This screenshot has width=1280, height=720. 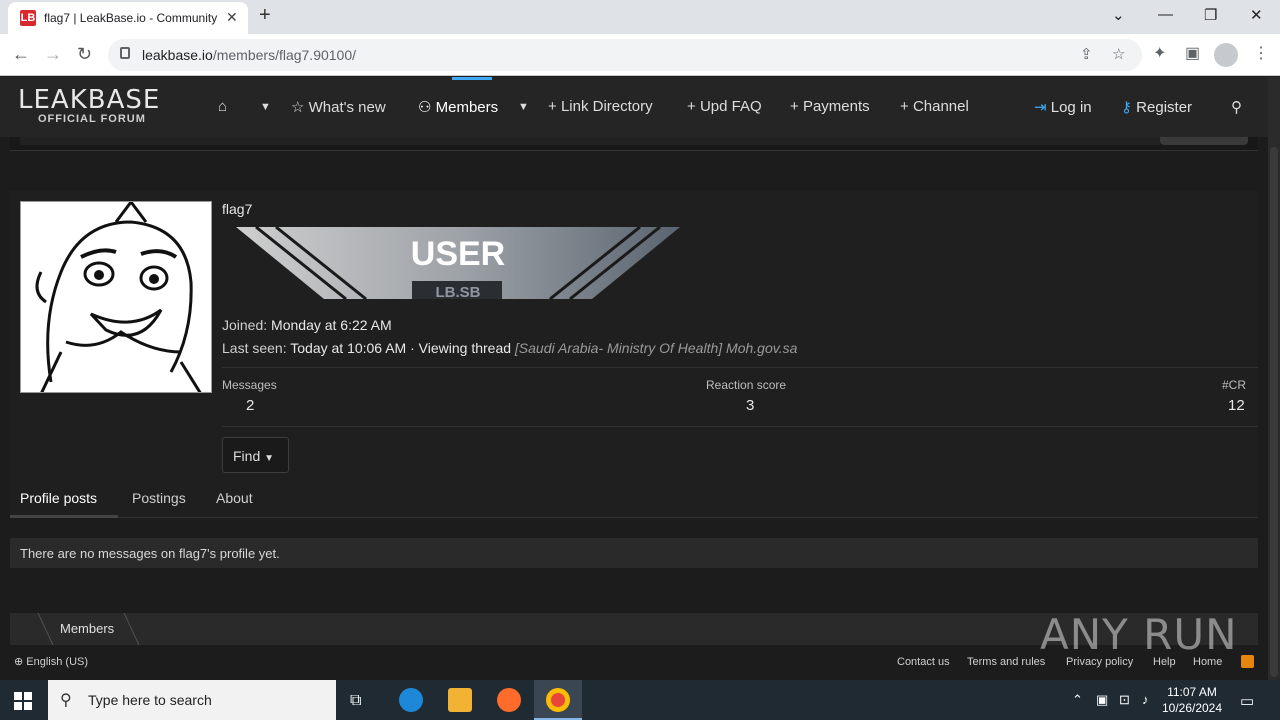 What do you see at coordinates (1124, 700) in the screenshot?
I see `network-icon: ⊡` at bounding box center [1124, 700].